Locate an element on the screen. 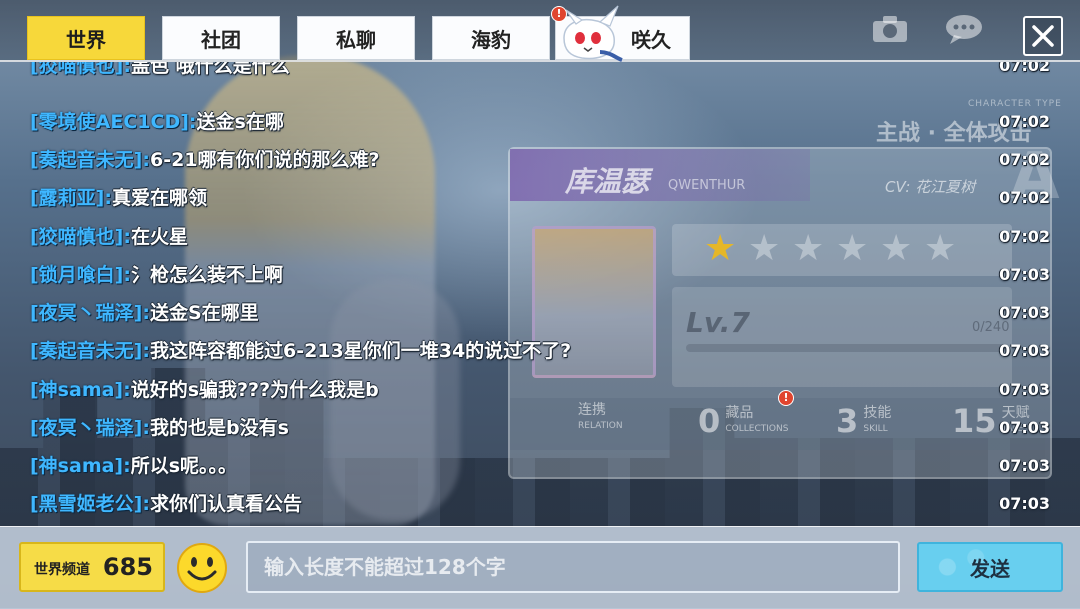 This screenshot has height=609, width=1080. chat-message: [神sama]: 所以s呢。。。 07:03 is located at coordinates (540, 466).